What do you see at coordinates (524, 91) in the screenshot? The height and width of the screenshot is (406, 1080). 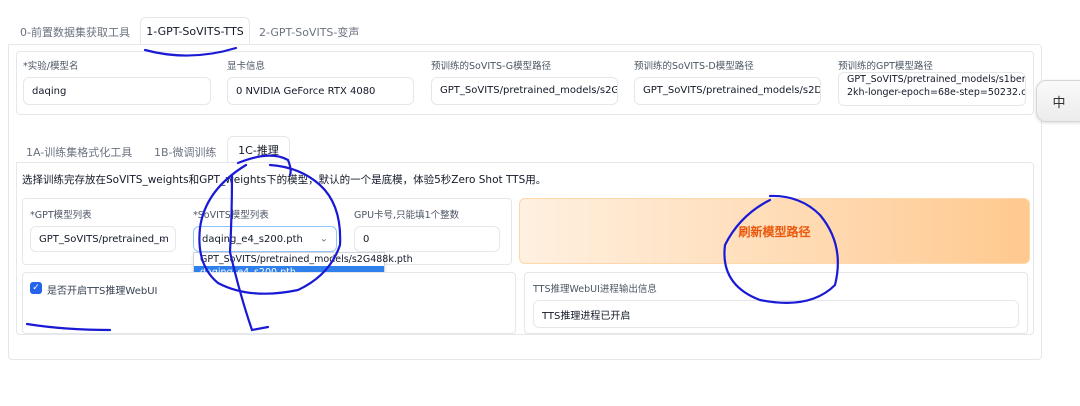 I see `sovits-g-path-field: GPT_SoVITS/pretrained_models/s2G488k.pth` at bounding box center [524, 91].